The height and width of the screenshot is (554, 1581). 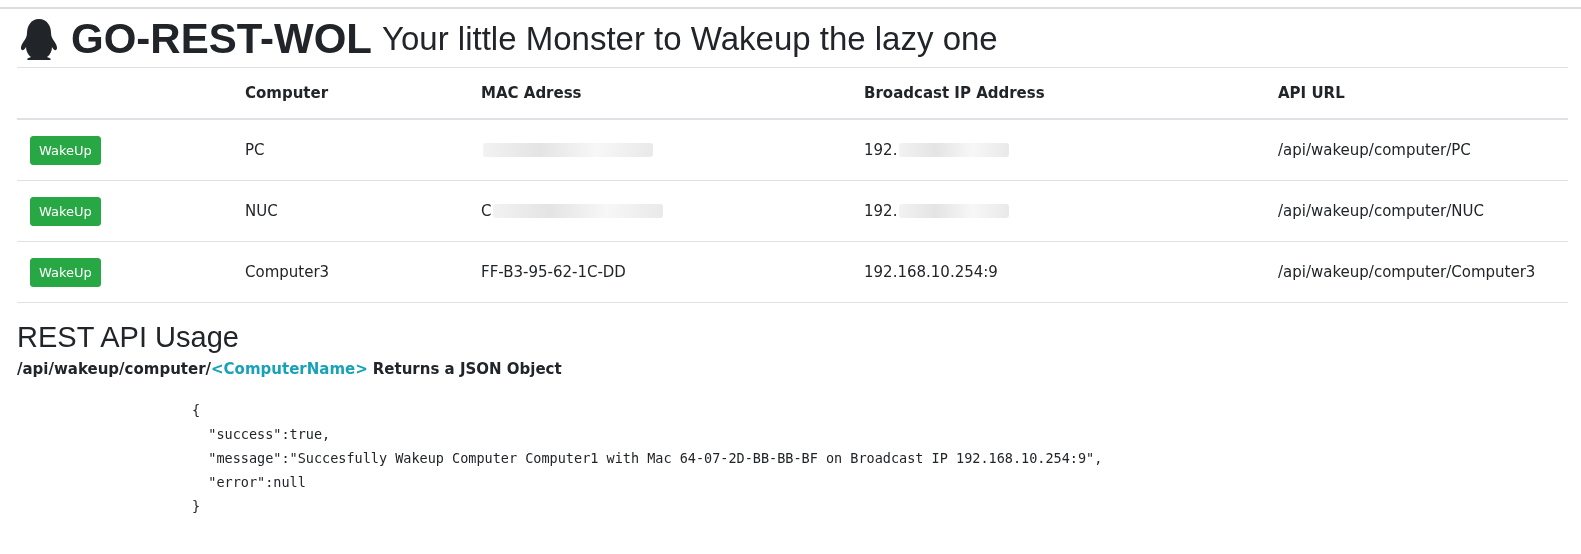 I want to click on code-line: "error":null, so click(x=257, y=482).